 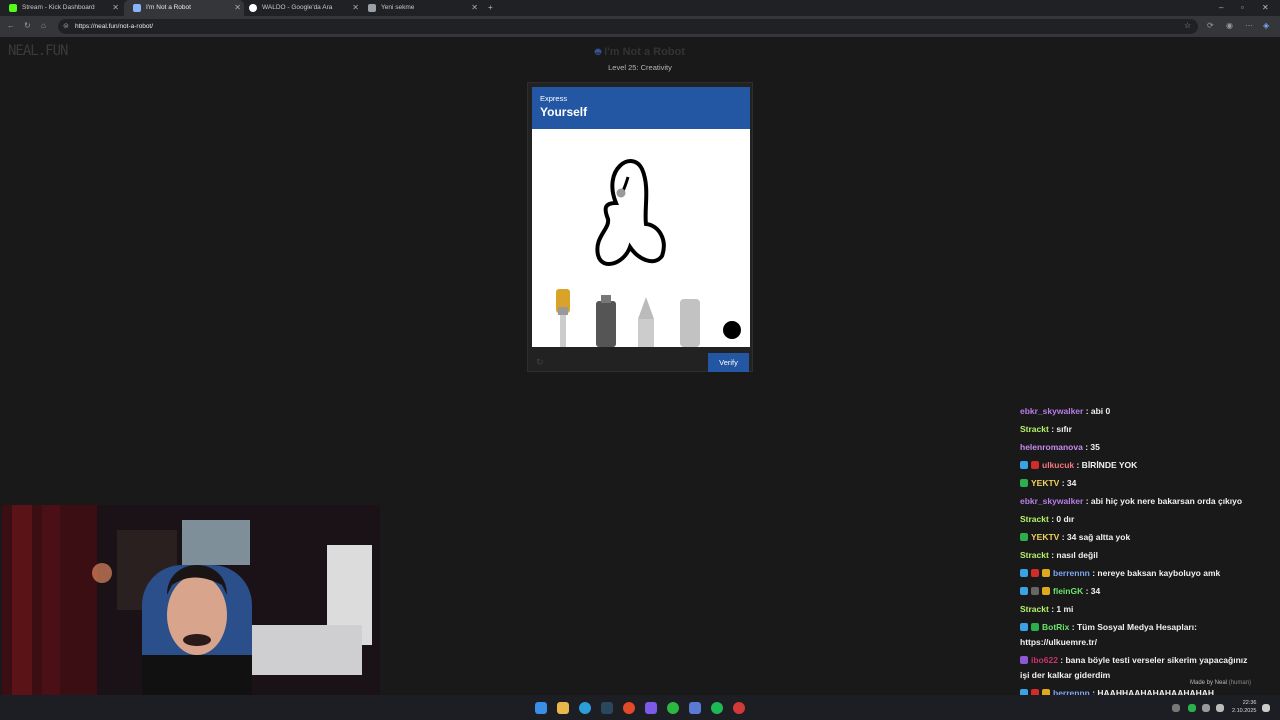 I want to click on tab-new-tab: Yeni sekme ✕, so click(x=420, y=8).